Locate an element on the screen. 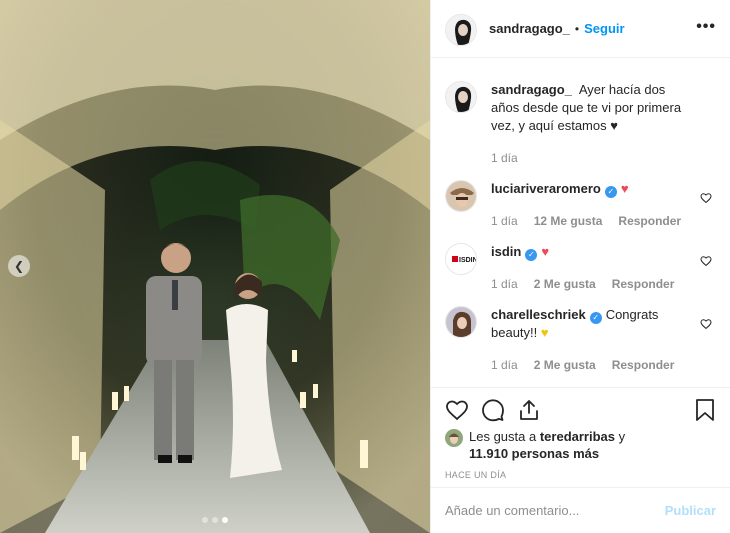 This screenshot has height=533, width=730. comment-username: luciariveraromero is located at coordinates (546, 188).